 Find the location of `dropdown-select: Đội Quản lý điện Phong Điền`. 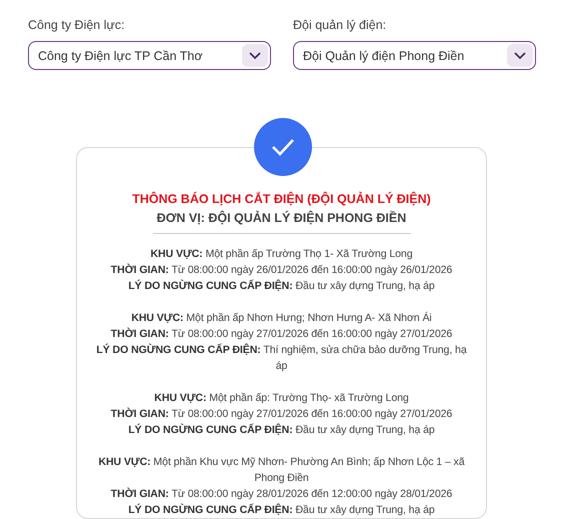

dropdown-select: Đội Quản lý điện Phong Điền is located at coordinates (414, 55).